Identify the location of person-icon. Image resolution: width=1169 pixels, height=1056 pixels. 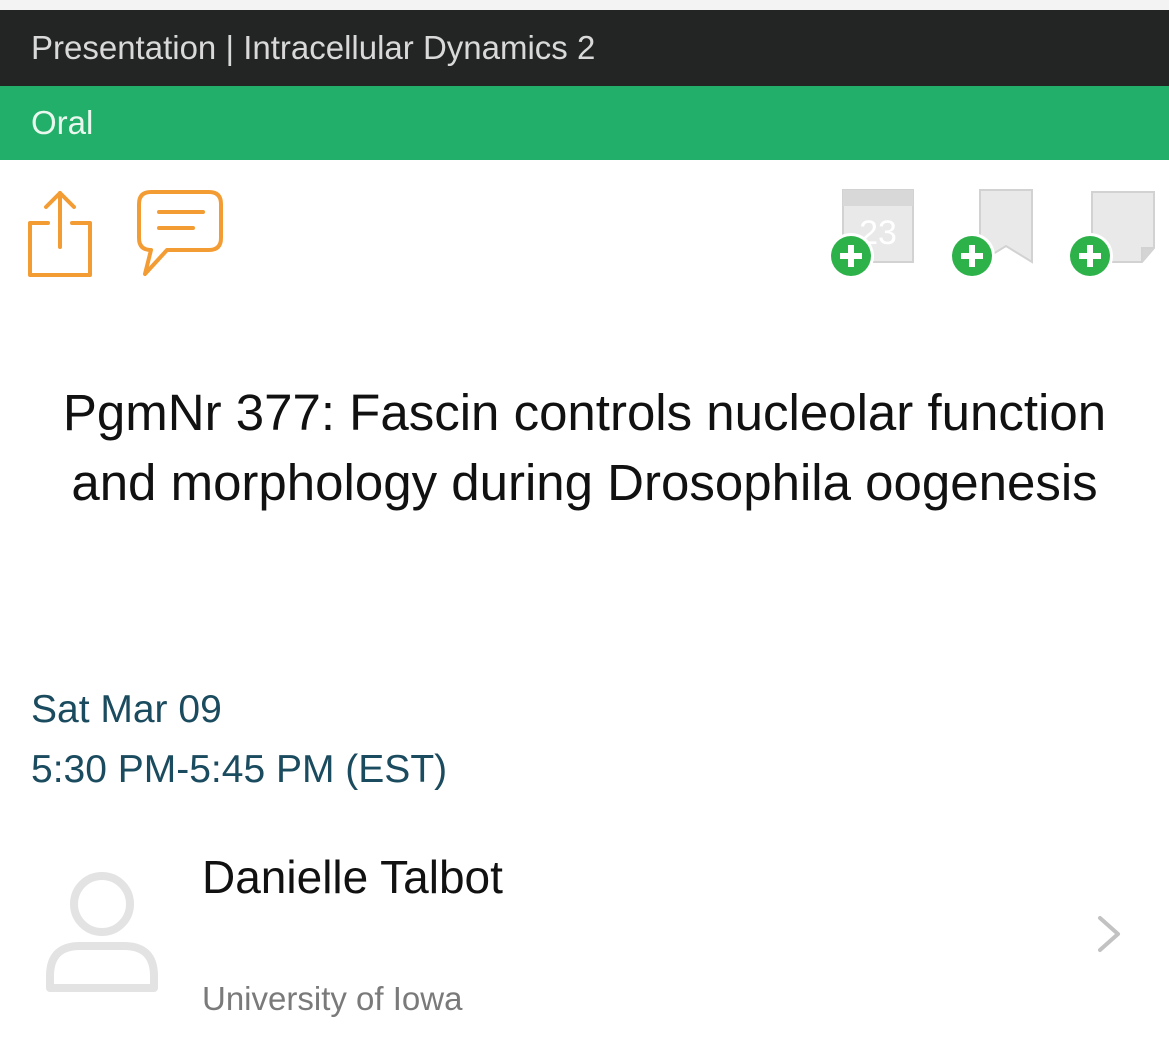
(102, 932).